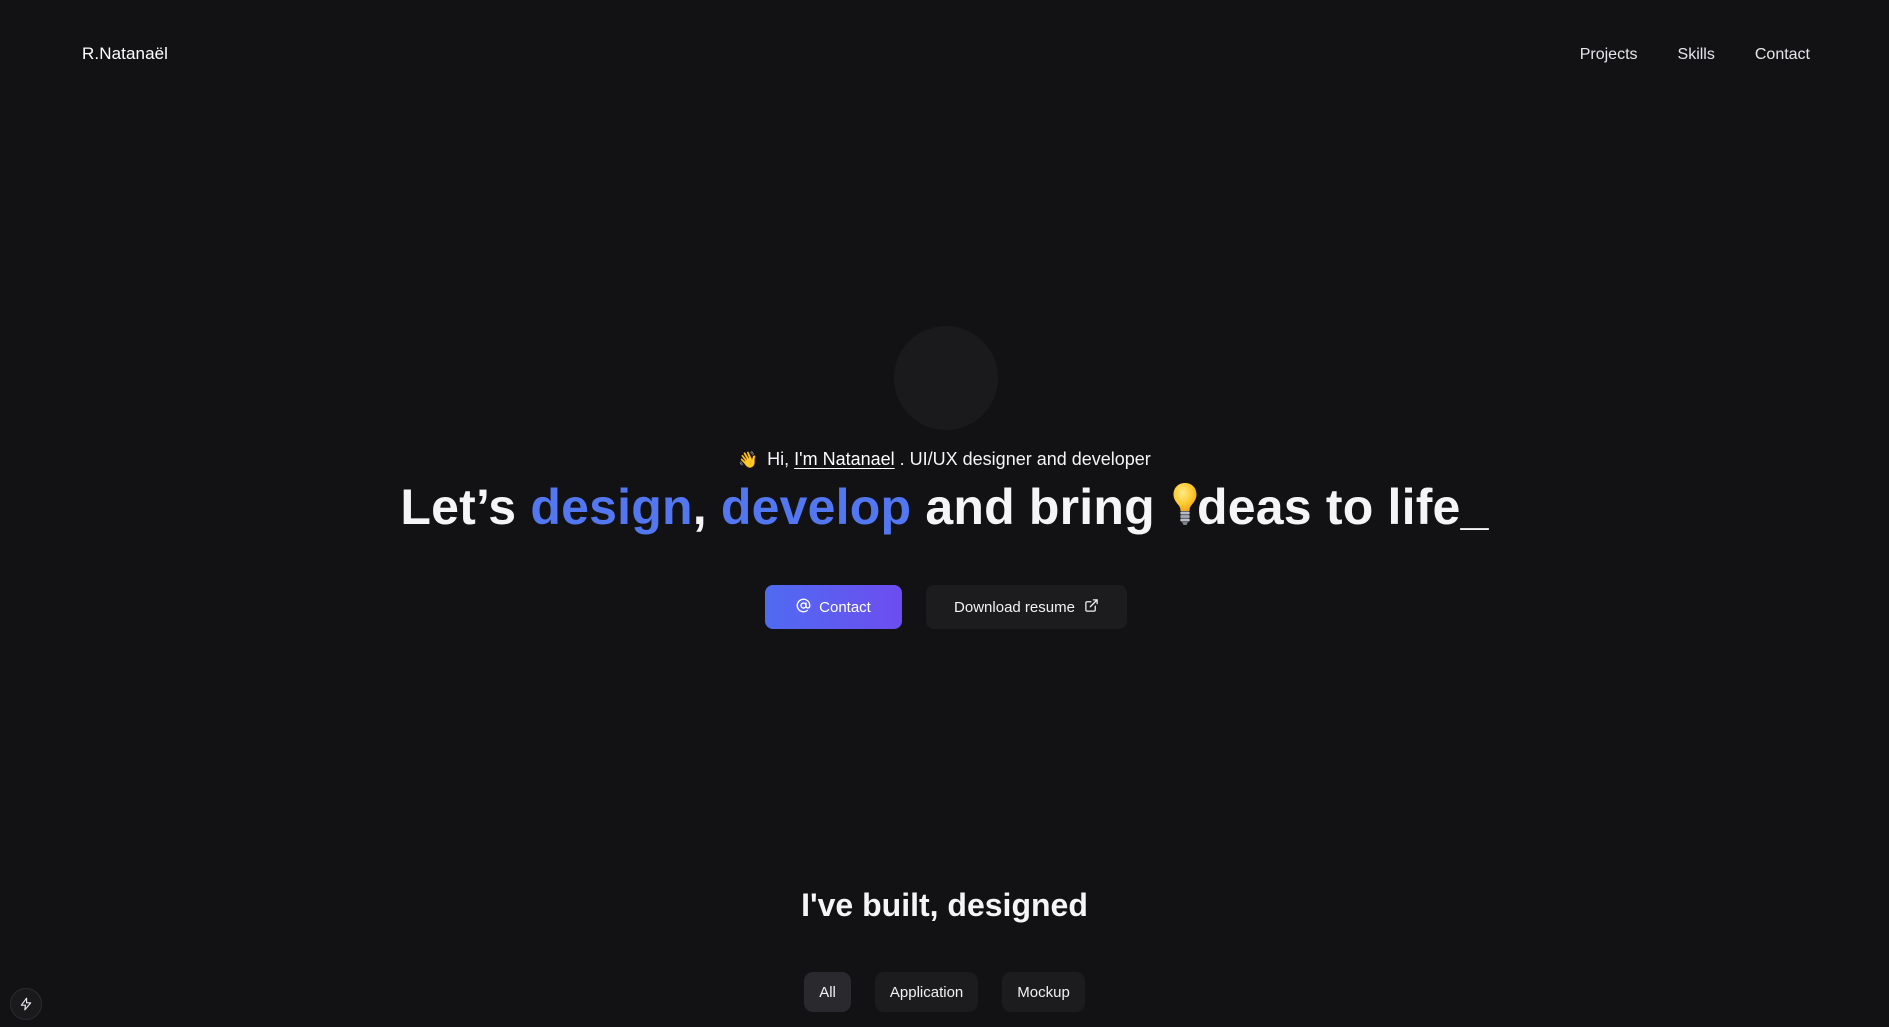 The image size is (1889, 1027). I want to click on download-resume-button: Download resume, so click(1026, 607).